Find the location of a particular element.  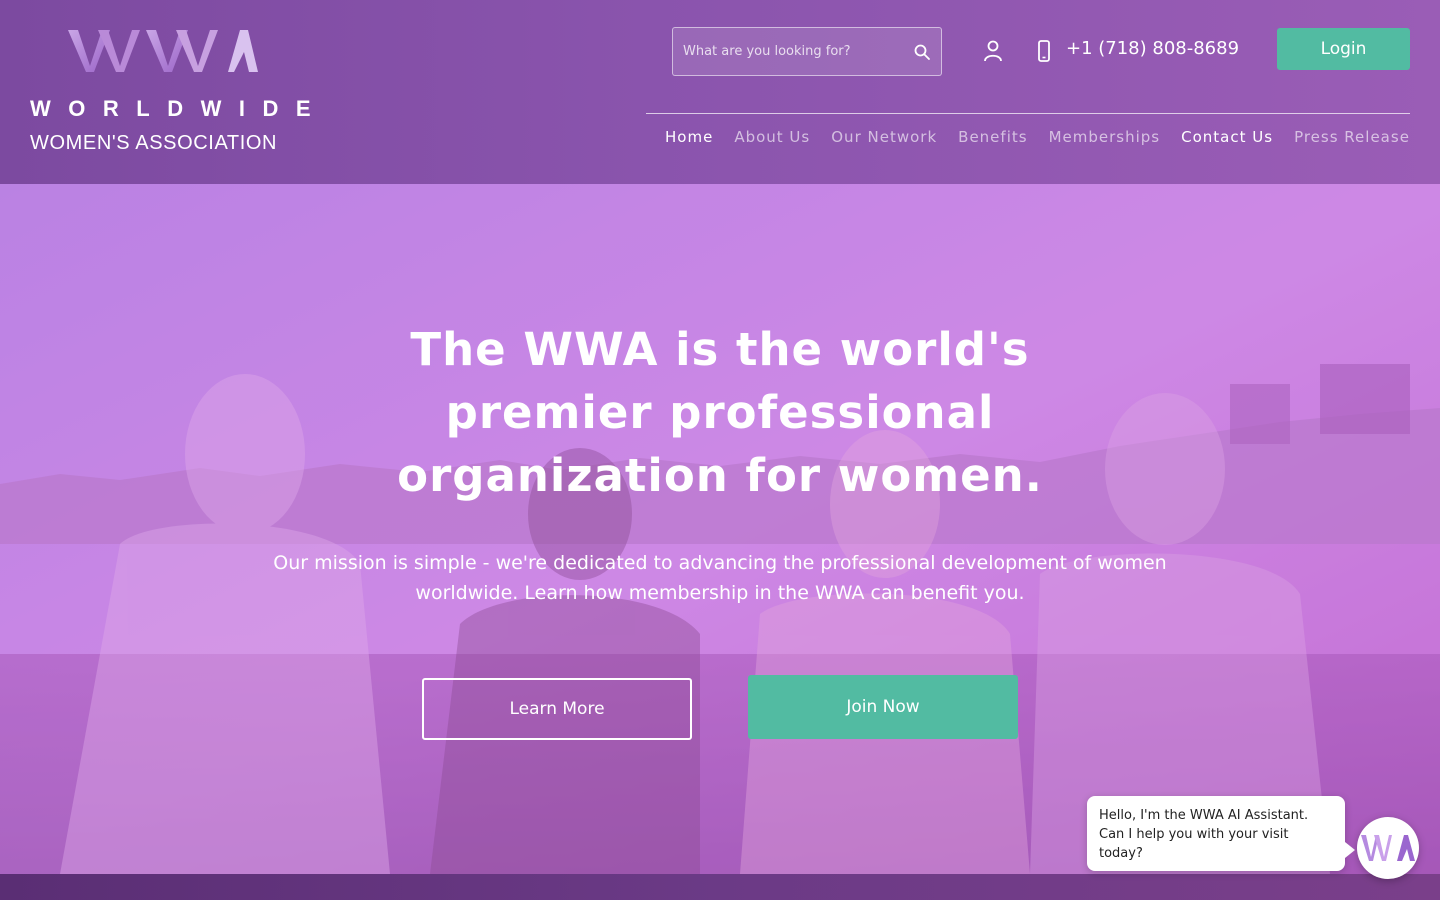

search-button is located at coordinates (922, 52).